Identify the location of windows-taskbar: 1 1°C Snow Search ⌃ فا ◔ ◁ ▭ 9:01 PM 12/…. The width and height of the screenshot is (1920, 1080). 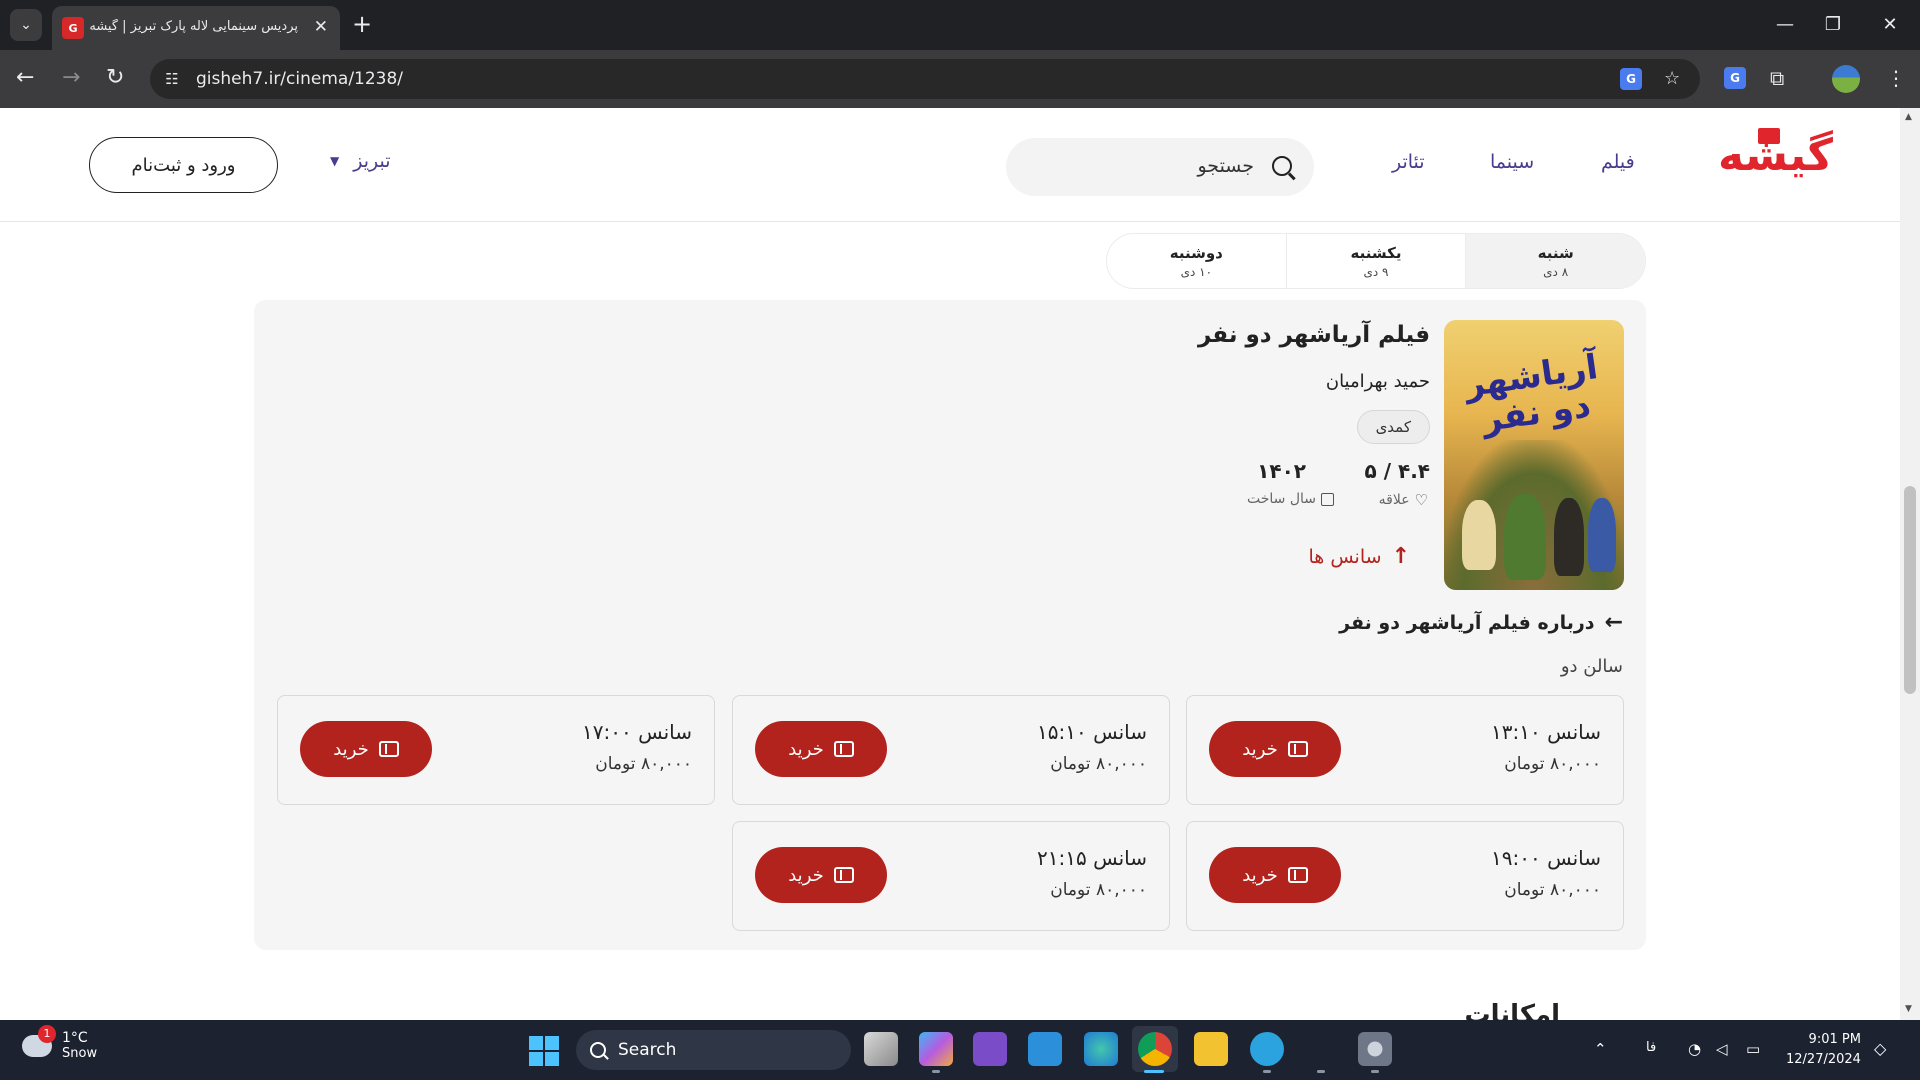
(960, 1050).